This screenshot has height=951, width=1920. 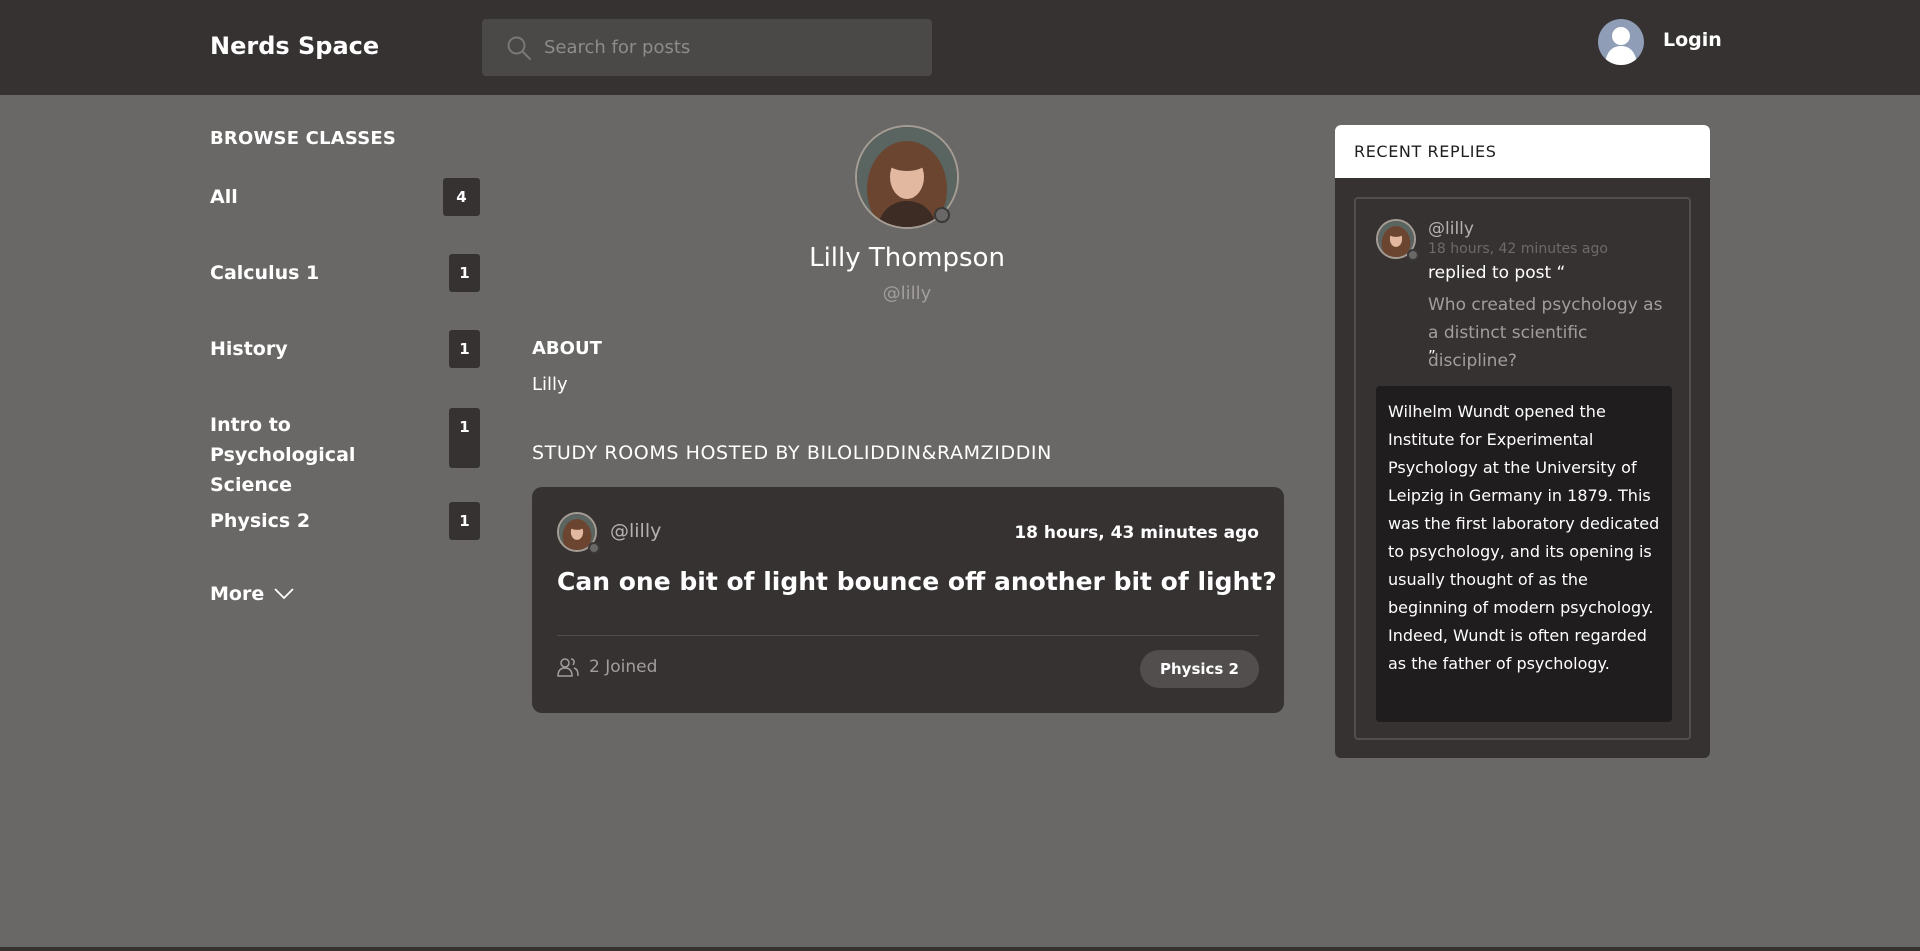 What do you see at coordinates (567, 348) in the screenshot?
I see `about-title: ABOUT` at bounding box center [567, 348].